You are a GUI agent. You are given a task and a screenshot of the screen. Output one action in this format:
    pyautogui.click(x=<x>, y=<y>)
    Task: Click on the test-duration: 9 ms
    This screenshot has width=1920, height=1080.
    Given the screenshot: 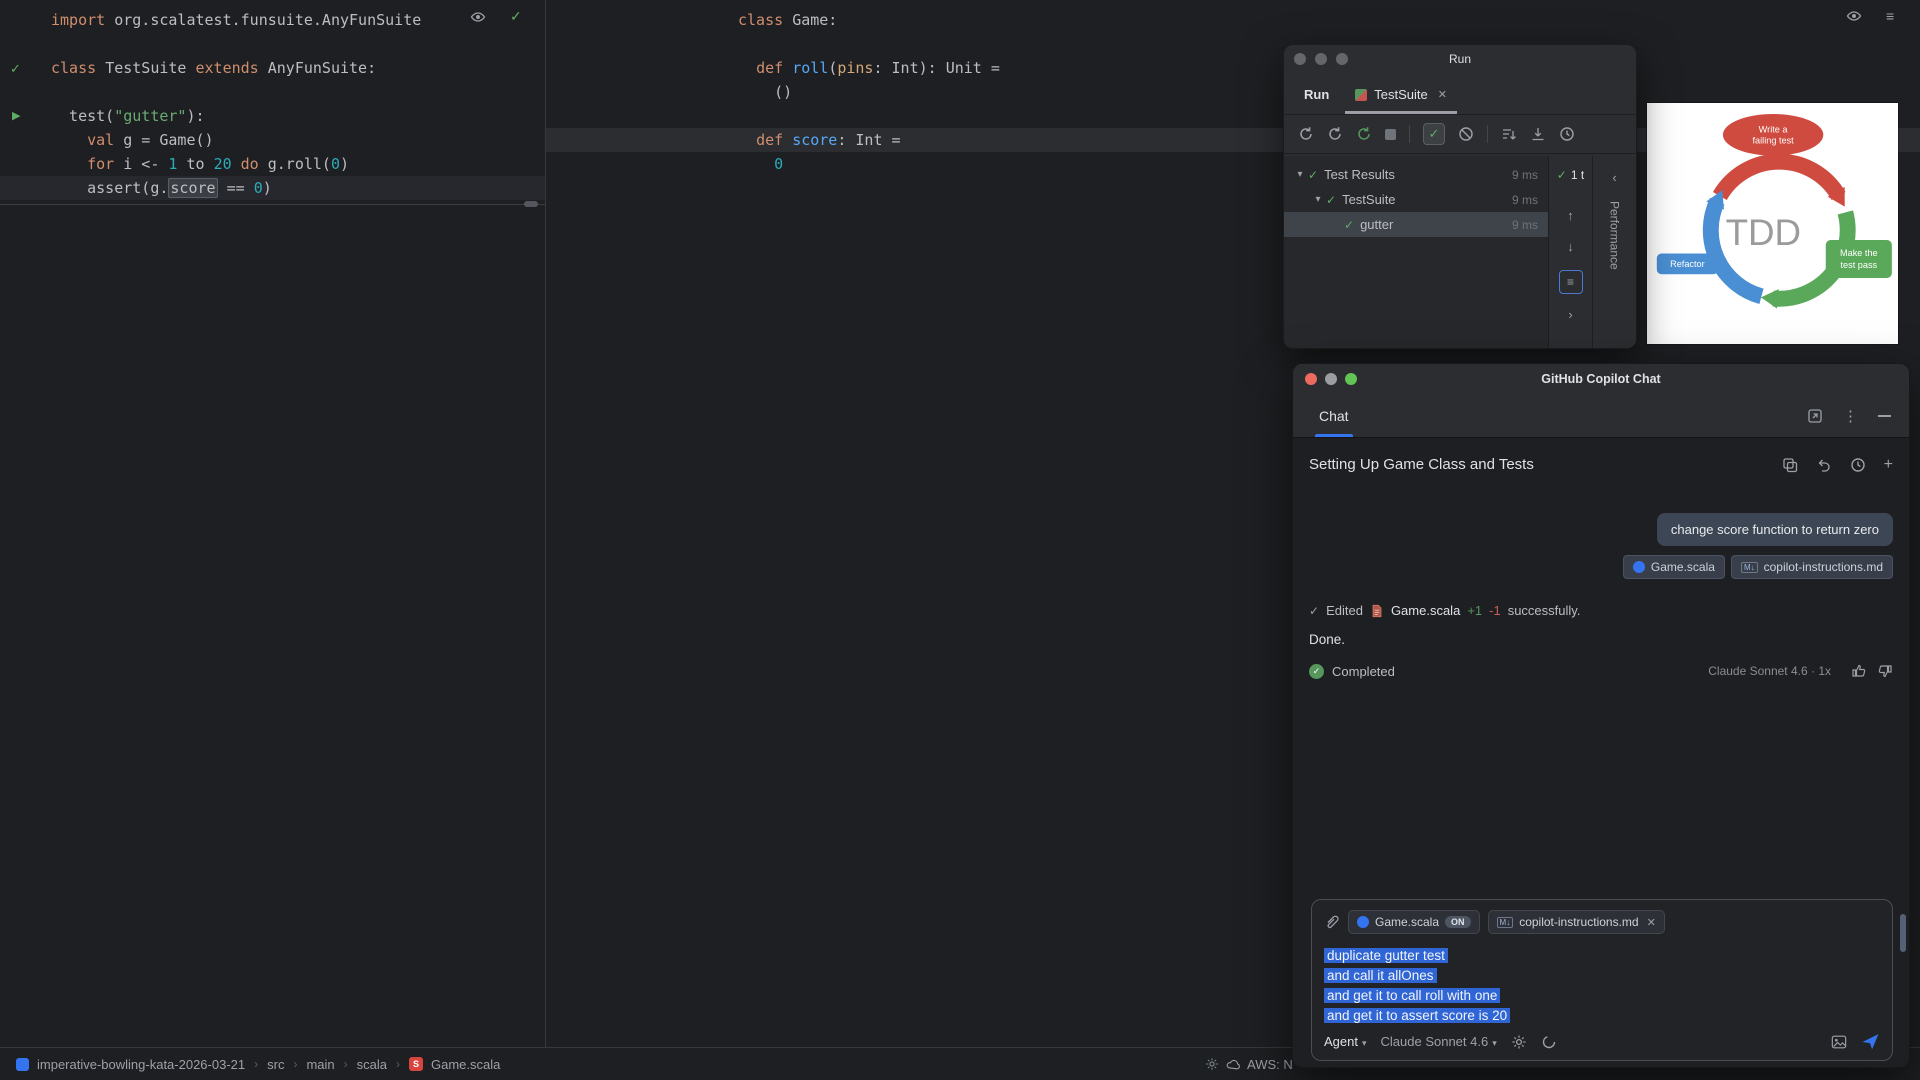 What is the action you would take?
    pyautogui.click(x=1524, y=224)
    